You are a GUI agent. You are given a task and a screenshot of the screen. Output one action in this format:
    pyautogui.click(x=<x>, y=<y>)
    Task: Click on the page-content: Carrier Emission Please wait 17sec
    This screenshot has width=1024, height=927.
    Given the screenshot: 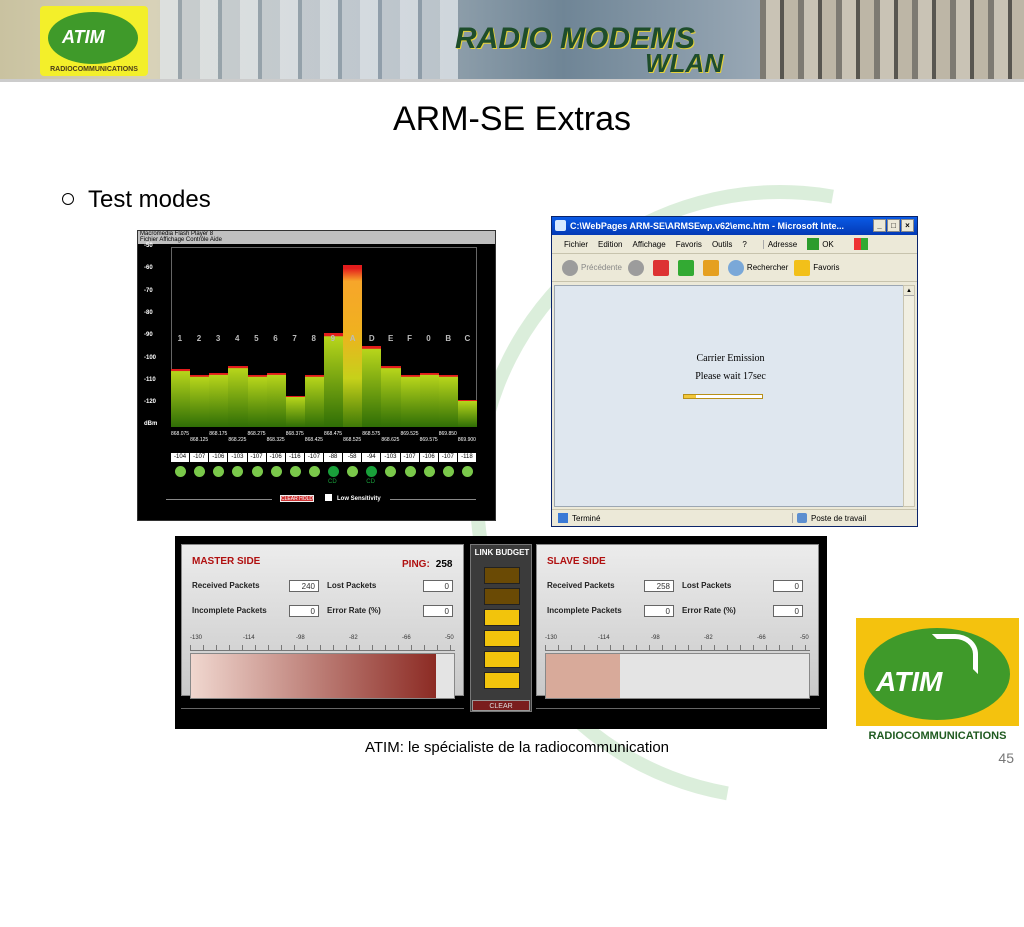 What is the action you would take?
    pyautogui.click(x=729, y=396)
    